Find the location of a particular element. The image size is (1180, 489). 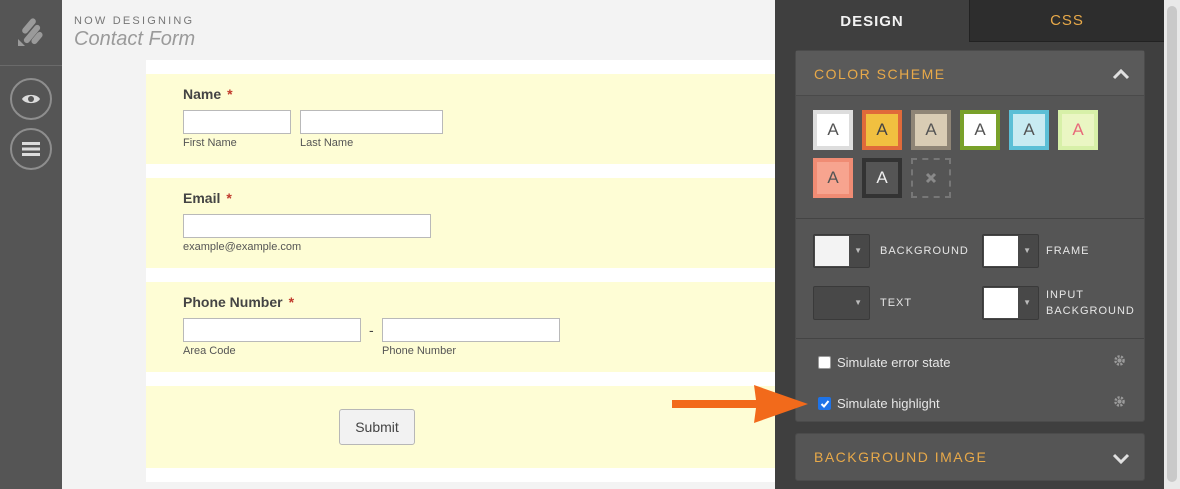

first-name-input is located at coordinates (237, 122).